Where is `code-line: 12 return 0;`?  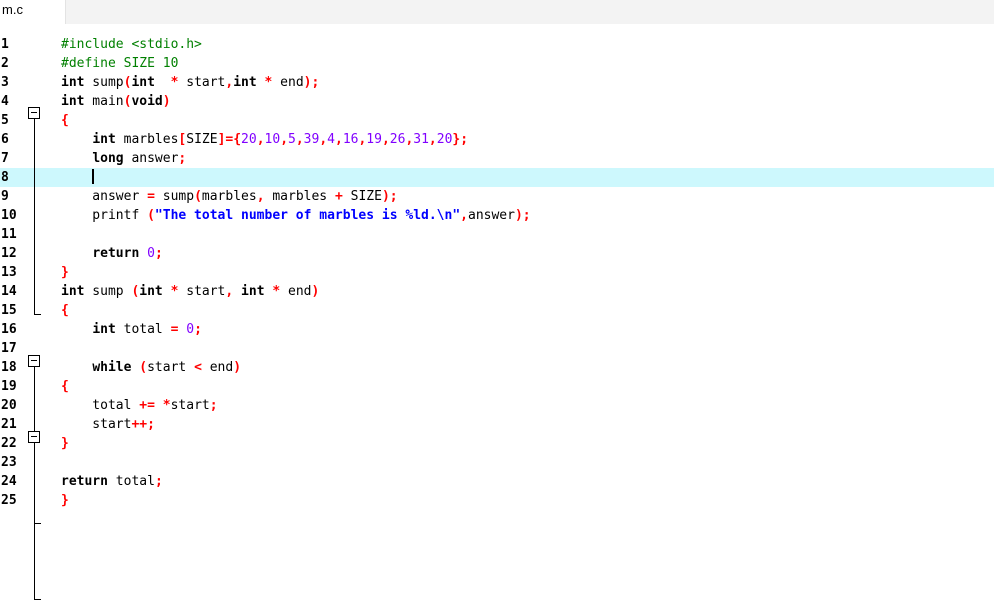 code-line: 12 return 0; is located at coordinates (497, 253).